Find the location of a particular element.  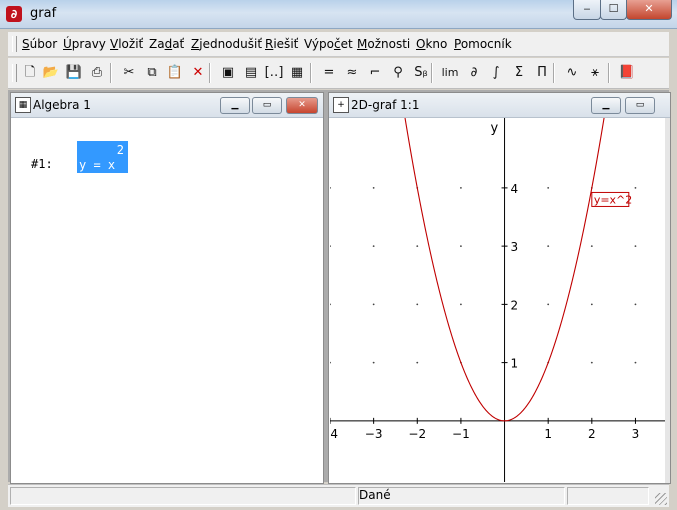

book-icon: 📕 is located at coordinates (627, 73).